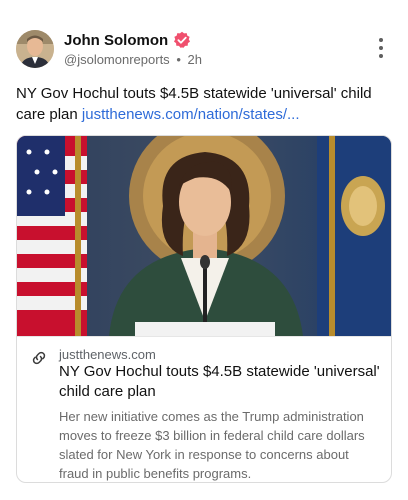 The height and width of the screenshot is (500, 408). Describe the element at coordinates (133, 49) in the screenshot. I see `author-info: John Solomon @jsolomonreports • 2h` at that location.